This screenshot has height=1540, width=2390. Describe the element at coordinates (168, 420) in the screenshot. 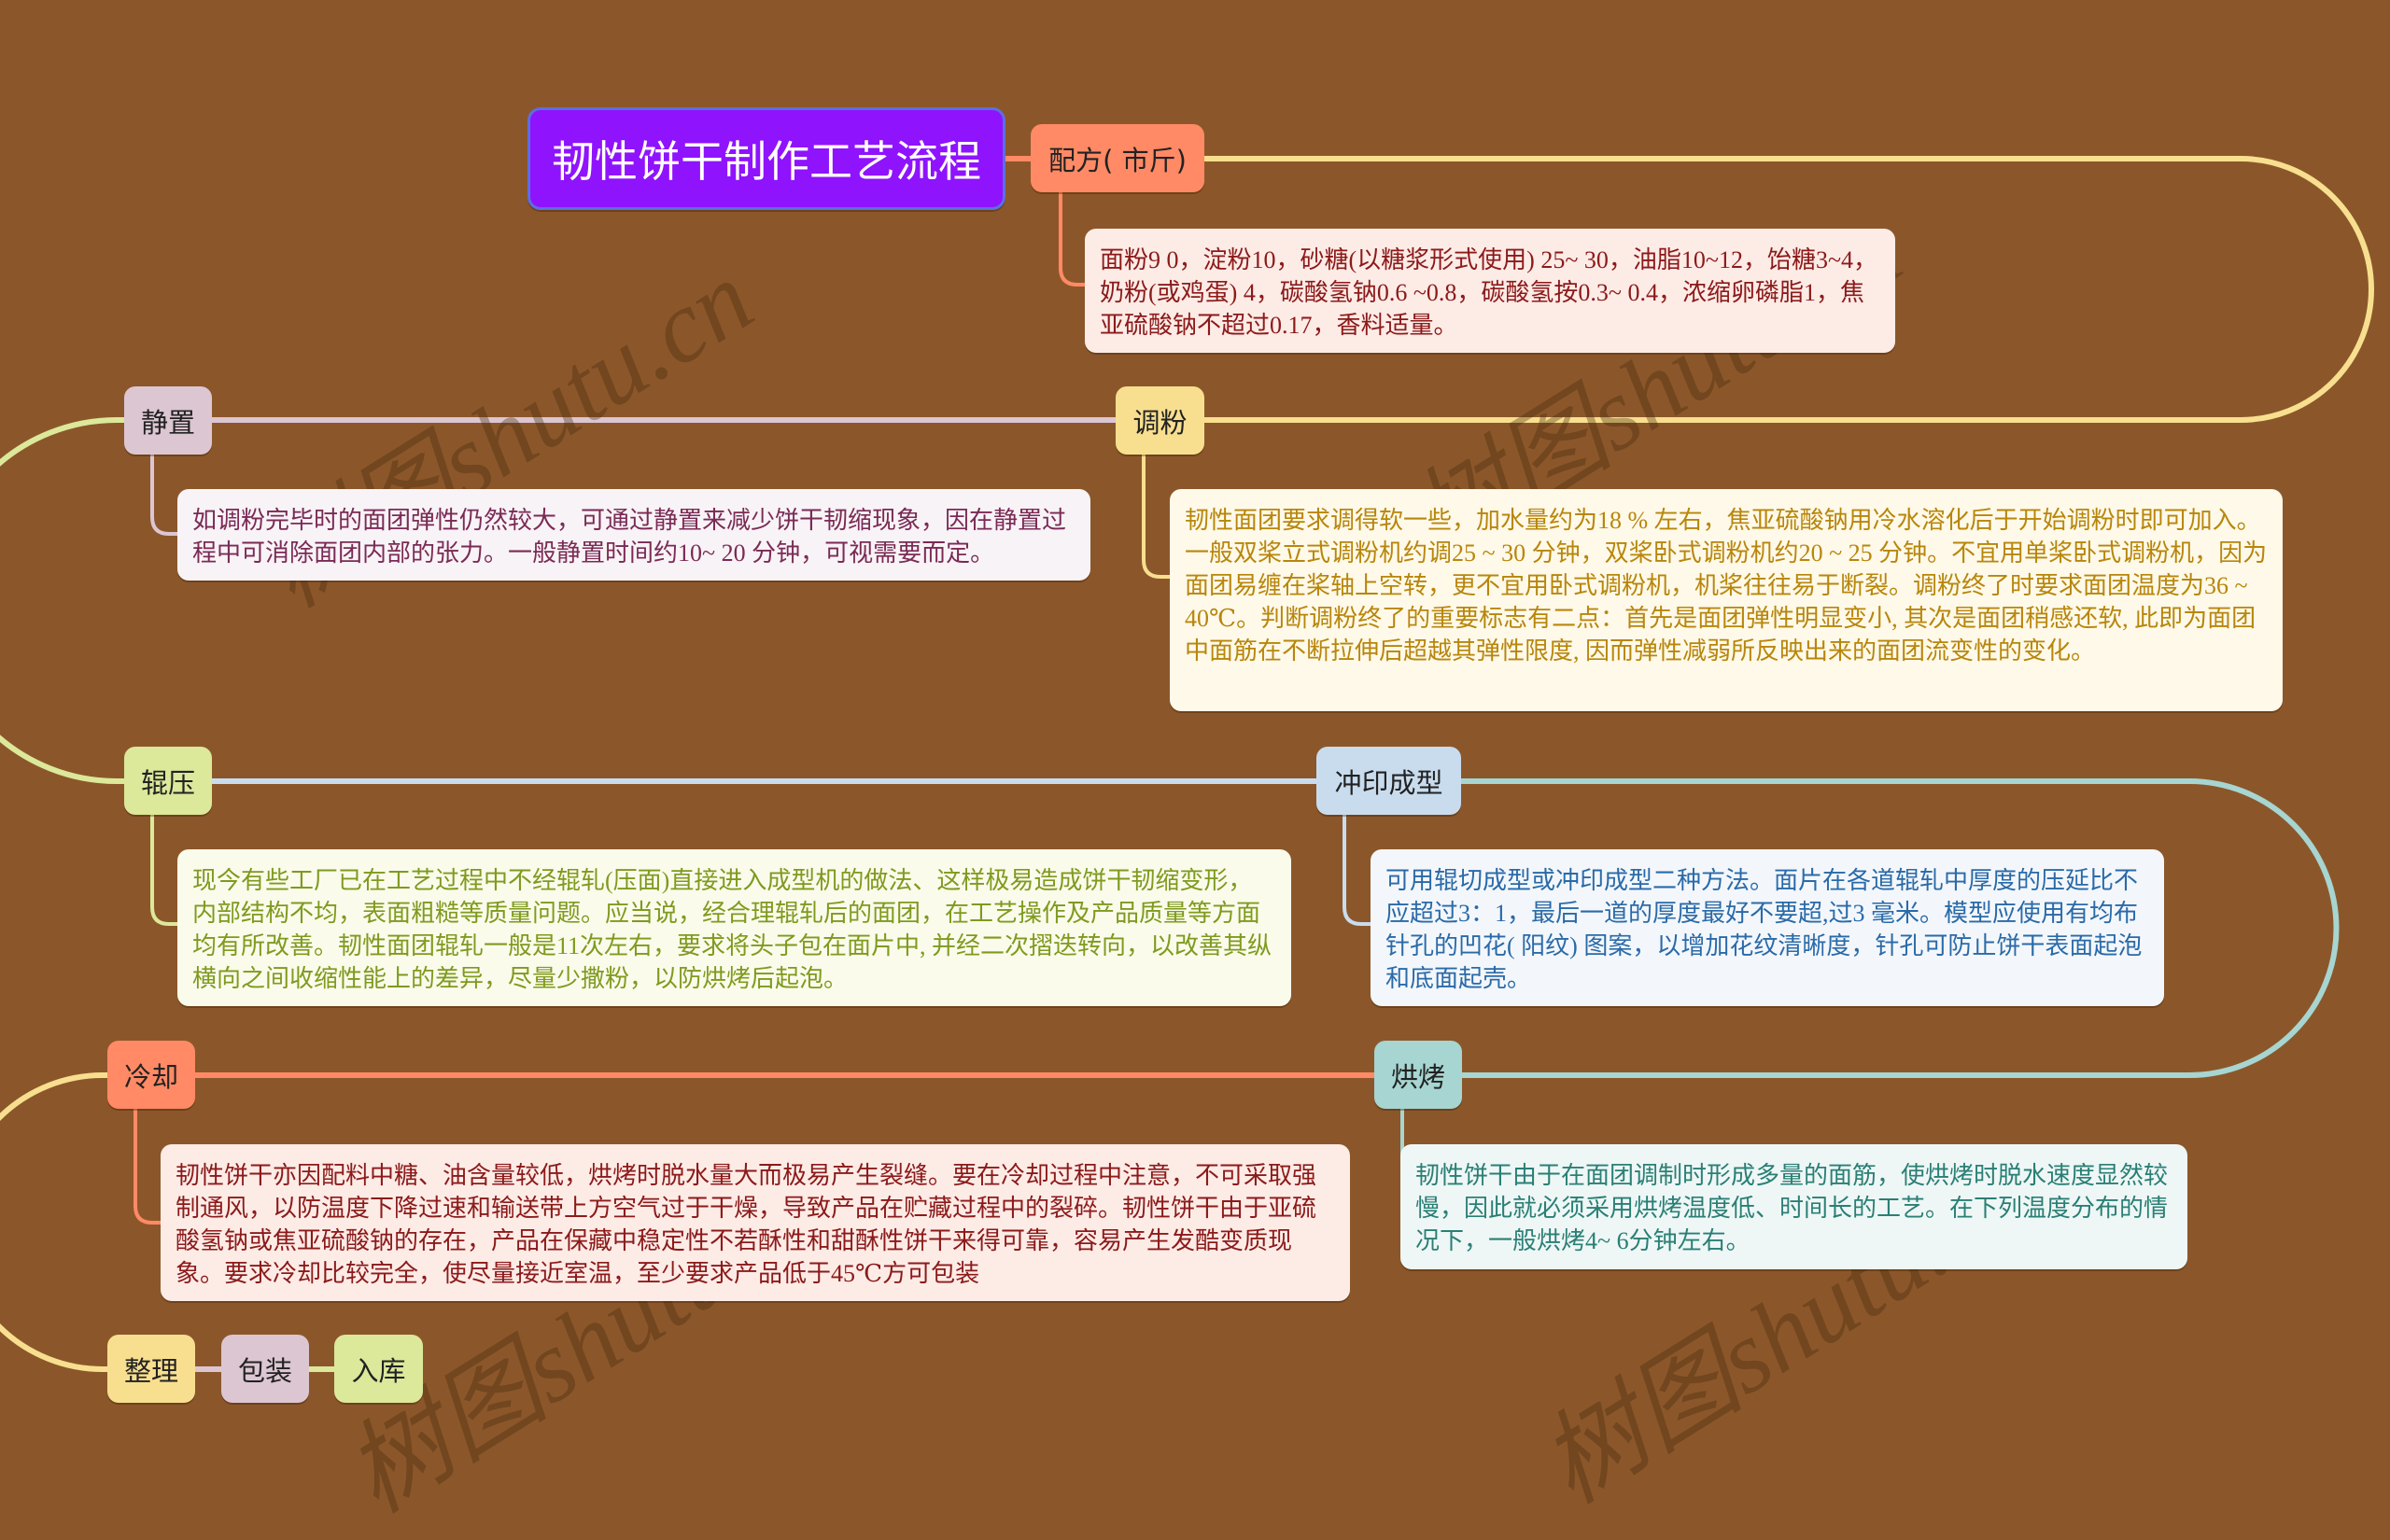

I see `topic-jingzhi: 静置` at that location.